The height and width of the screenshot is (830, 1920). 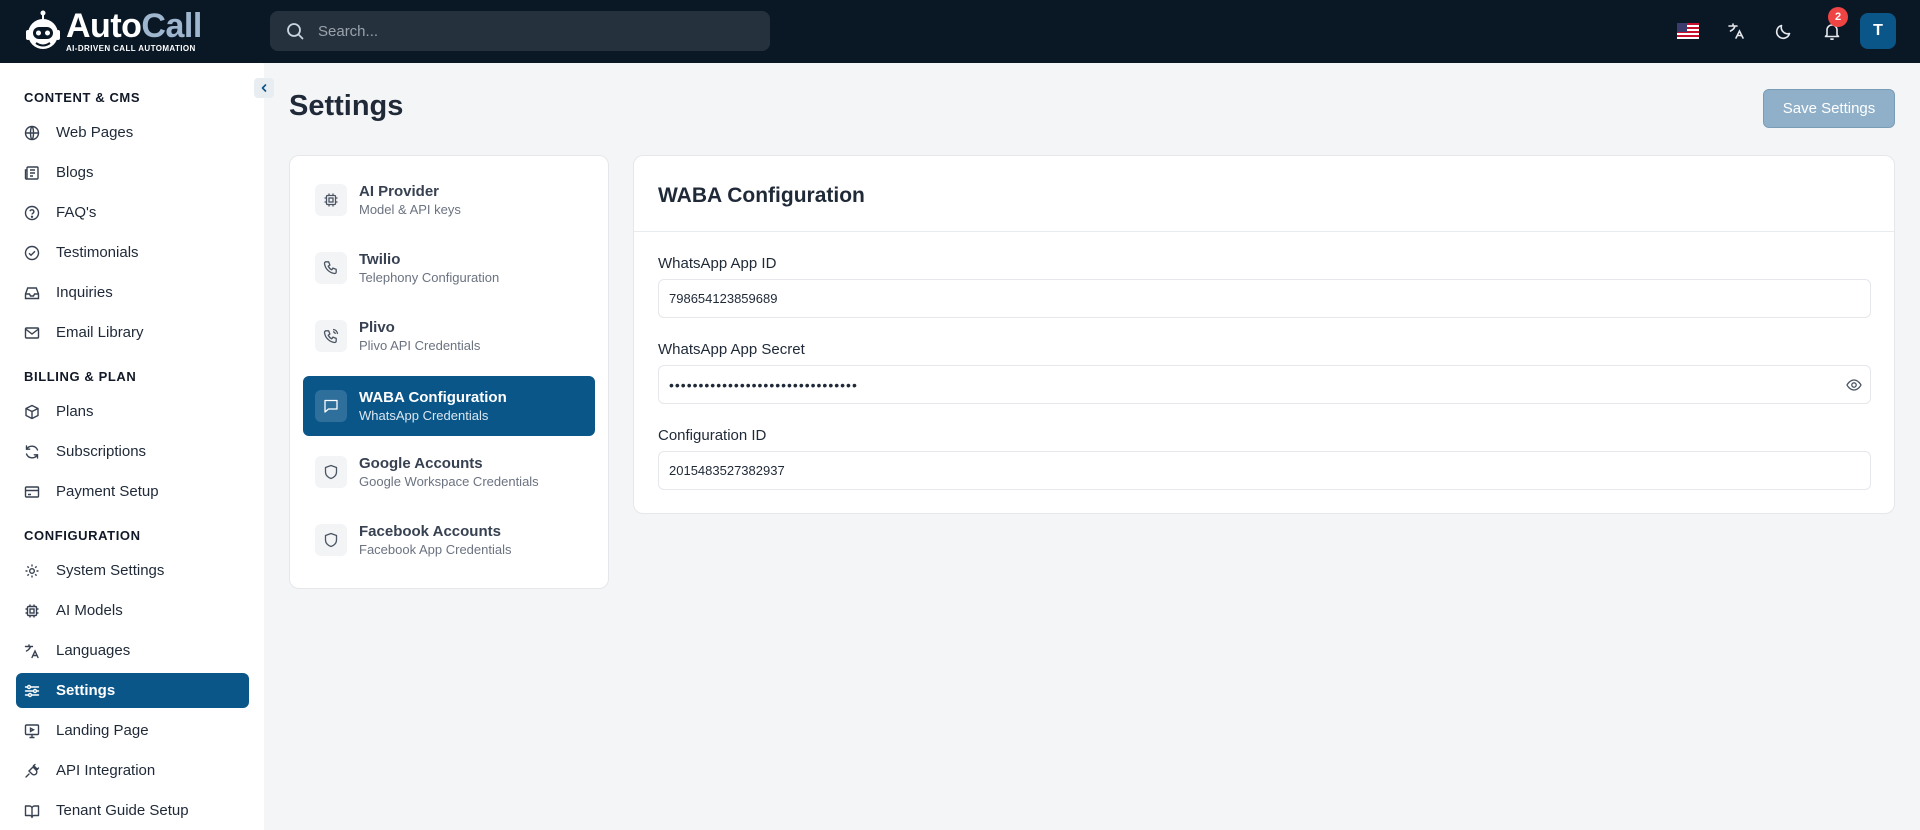 What do you see at coordinates (449, 481) in the screenshot?
I see `settings-tab-subtitle: Google Workspace Credentials` at bounding box center [449, 481].